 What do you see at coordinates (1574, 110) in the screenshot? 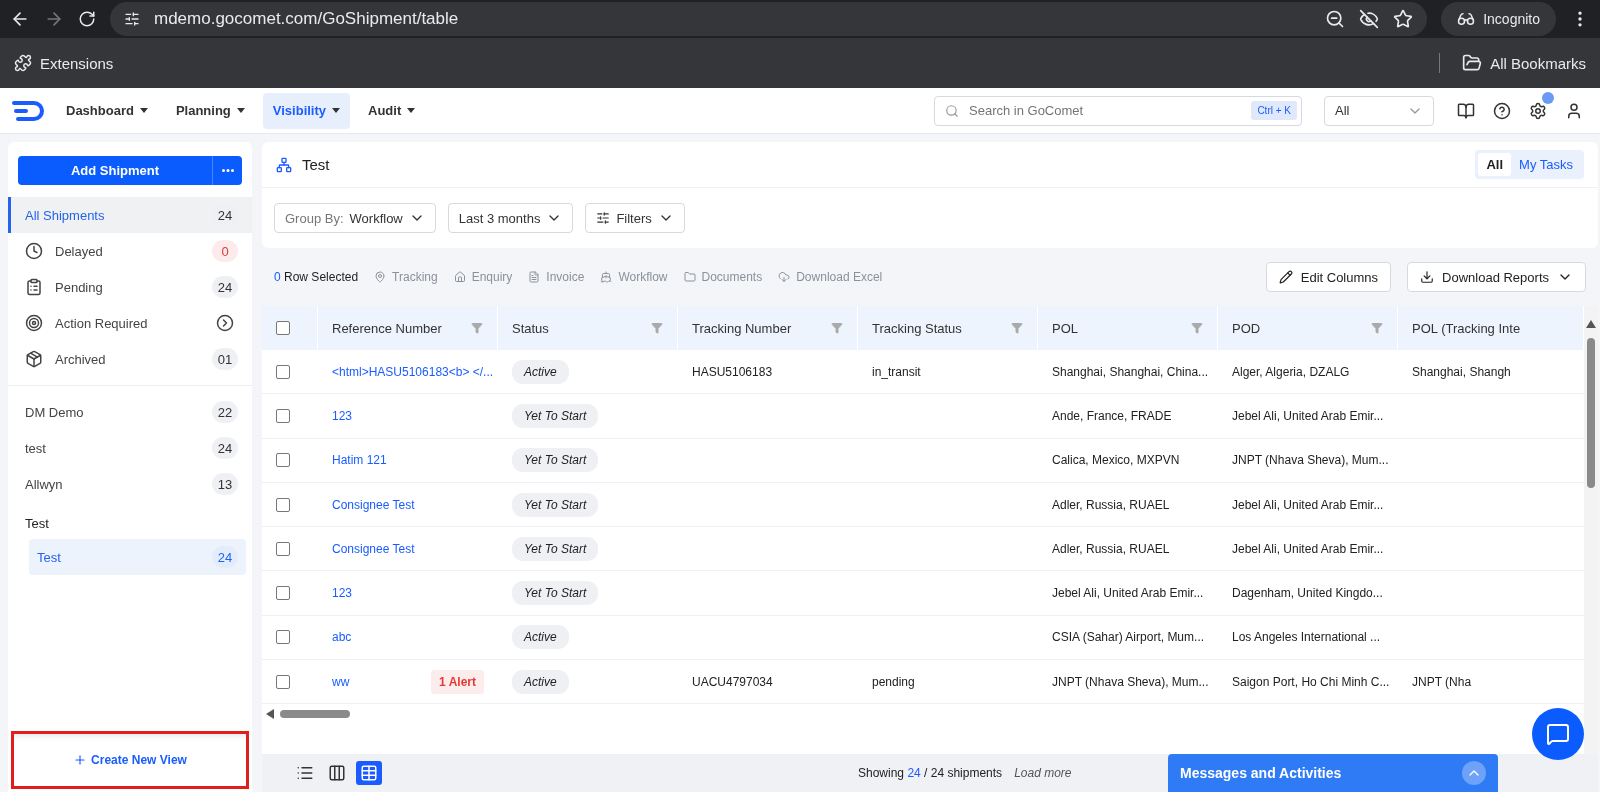
I see `user-icon` at bounding box center [1574, 110].